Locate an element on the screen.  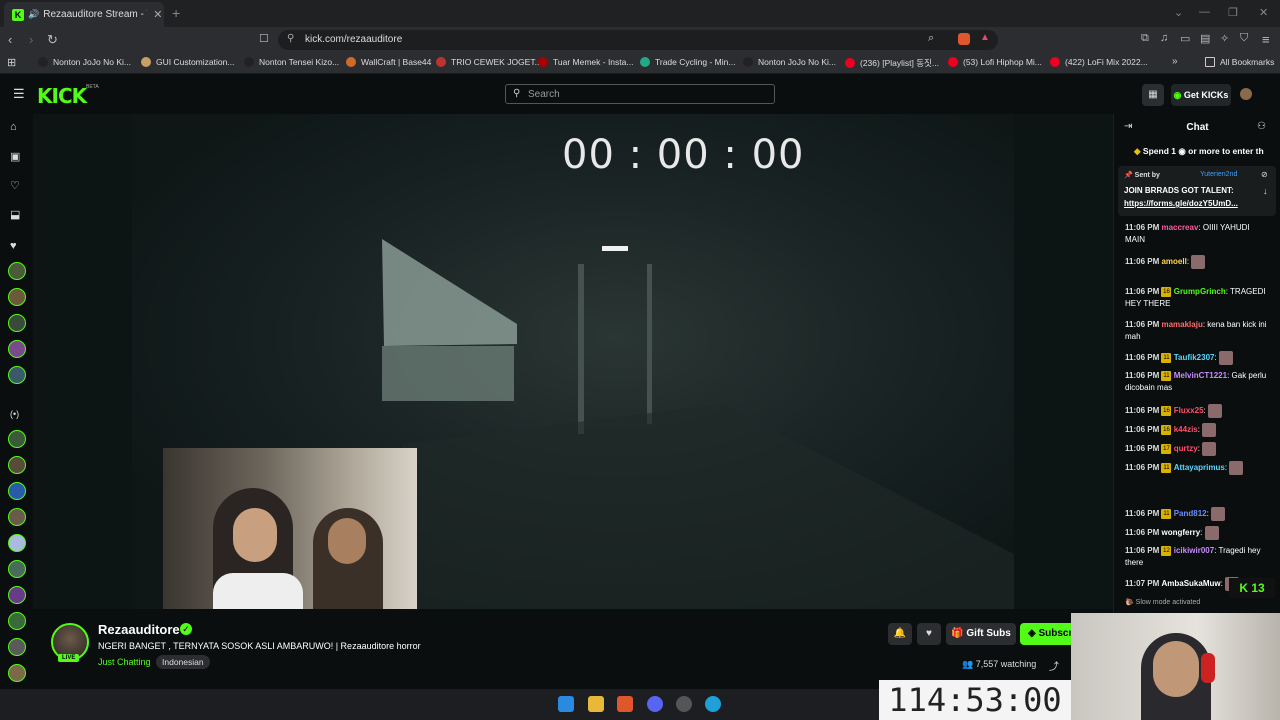
hide-pinned-icon: ⊘ is located at coordinates (1264, 174).